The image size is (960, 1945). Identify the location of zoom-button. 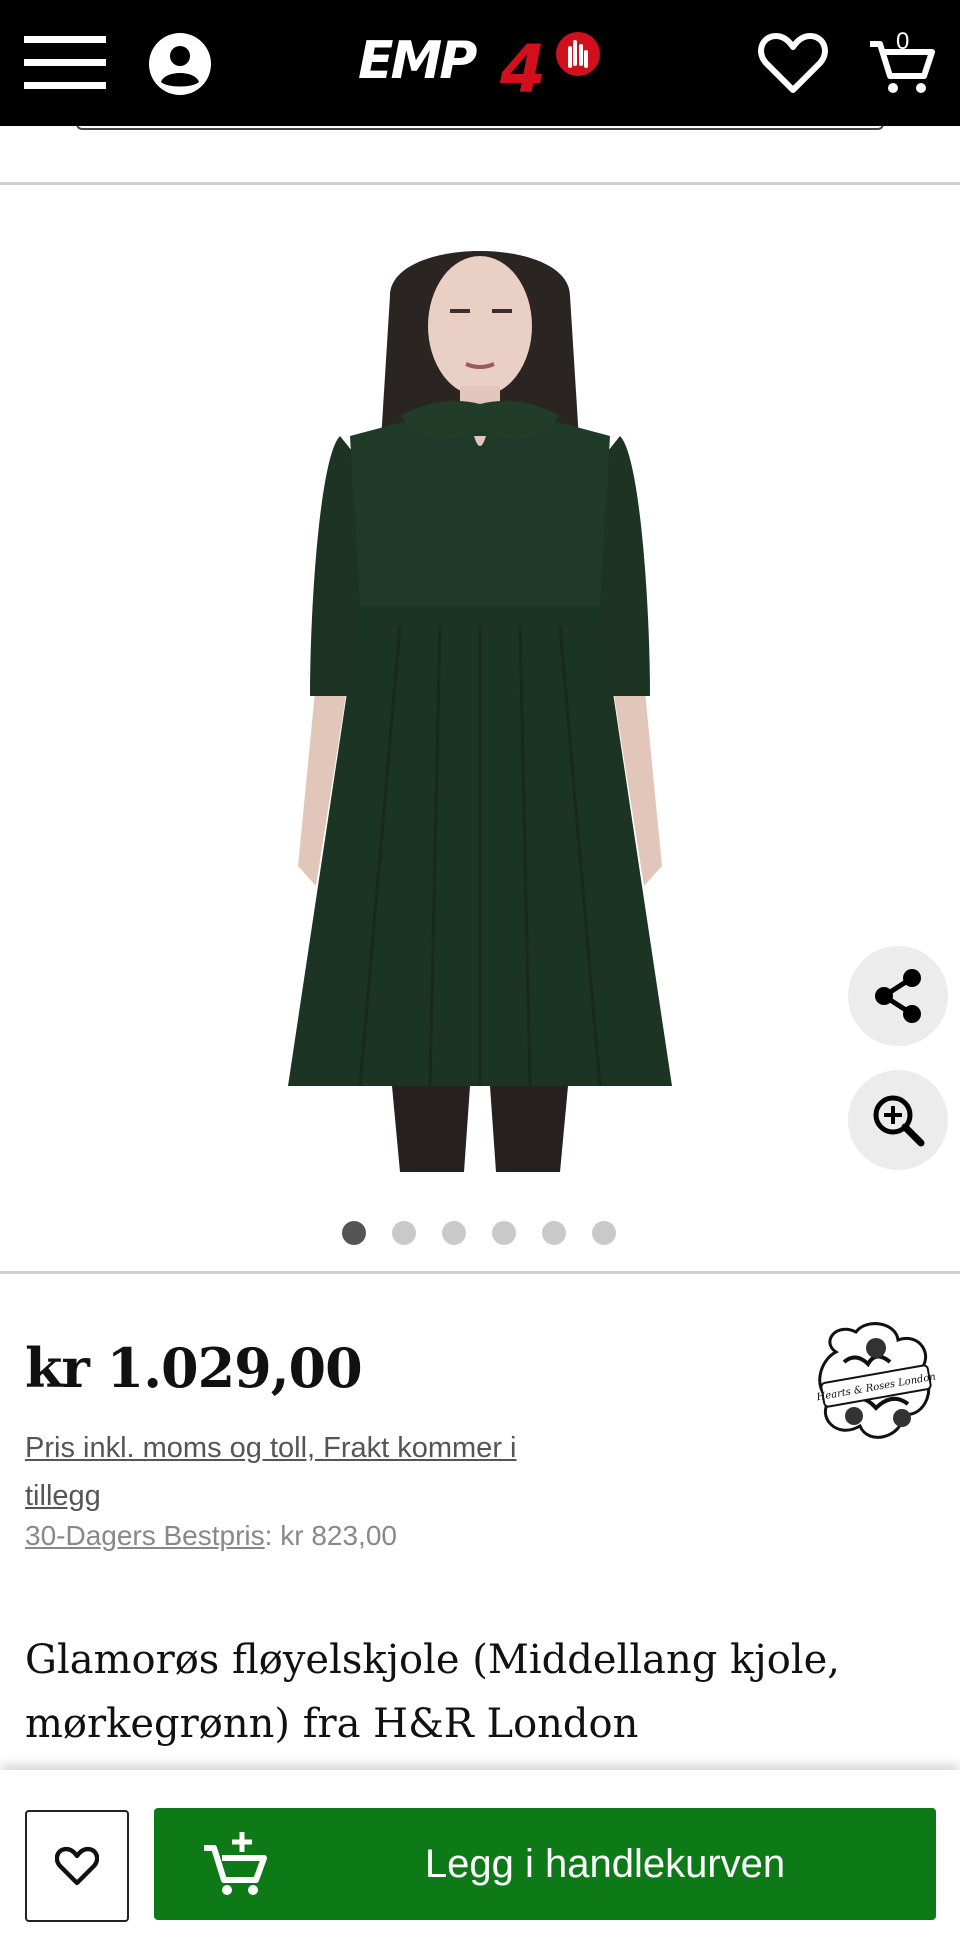
(898, 1120).